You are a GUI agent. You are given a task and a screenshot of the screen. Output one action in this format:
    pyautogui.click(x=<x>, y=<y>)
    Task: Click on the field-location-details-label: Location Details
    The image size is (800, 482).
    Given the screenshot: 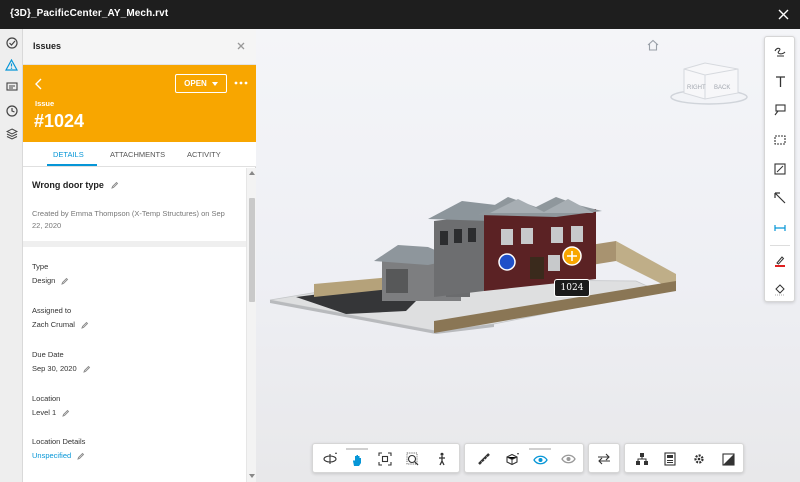 What is the action you would take?
    pyautogui.click(x=59, y=441)
    